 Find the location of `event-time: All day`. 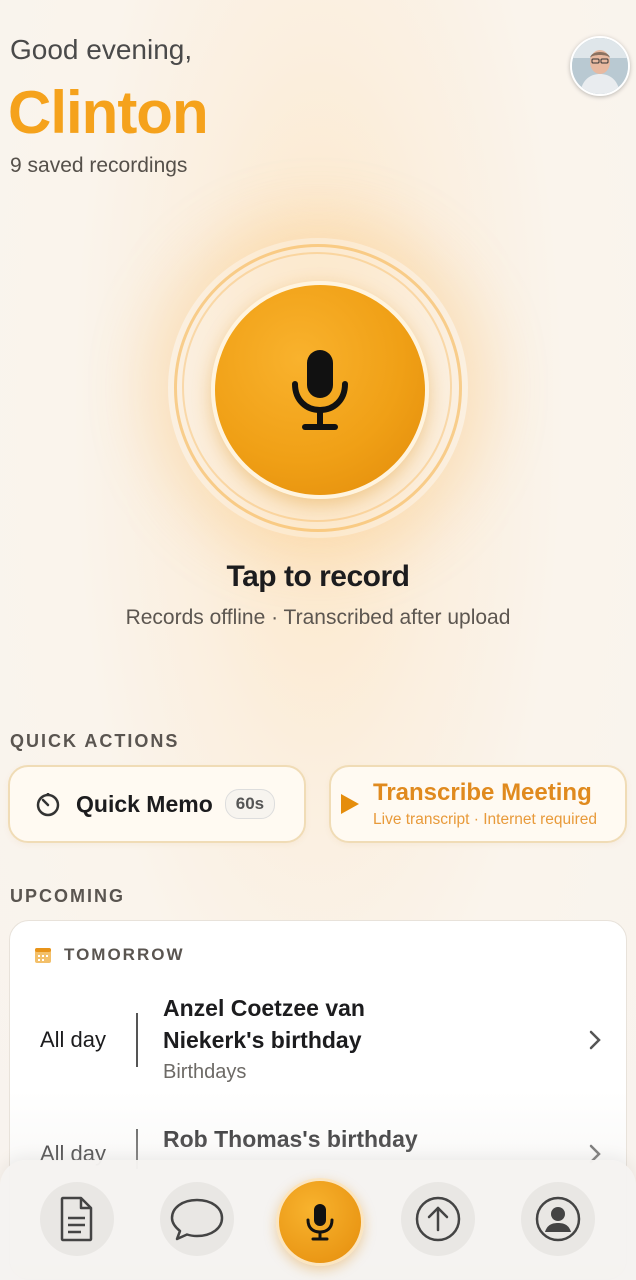

event-time: All day is located at coordinates (73, 1039).